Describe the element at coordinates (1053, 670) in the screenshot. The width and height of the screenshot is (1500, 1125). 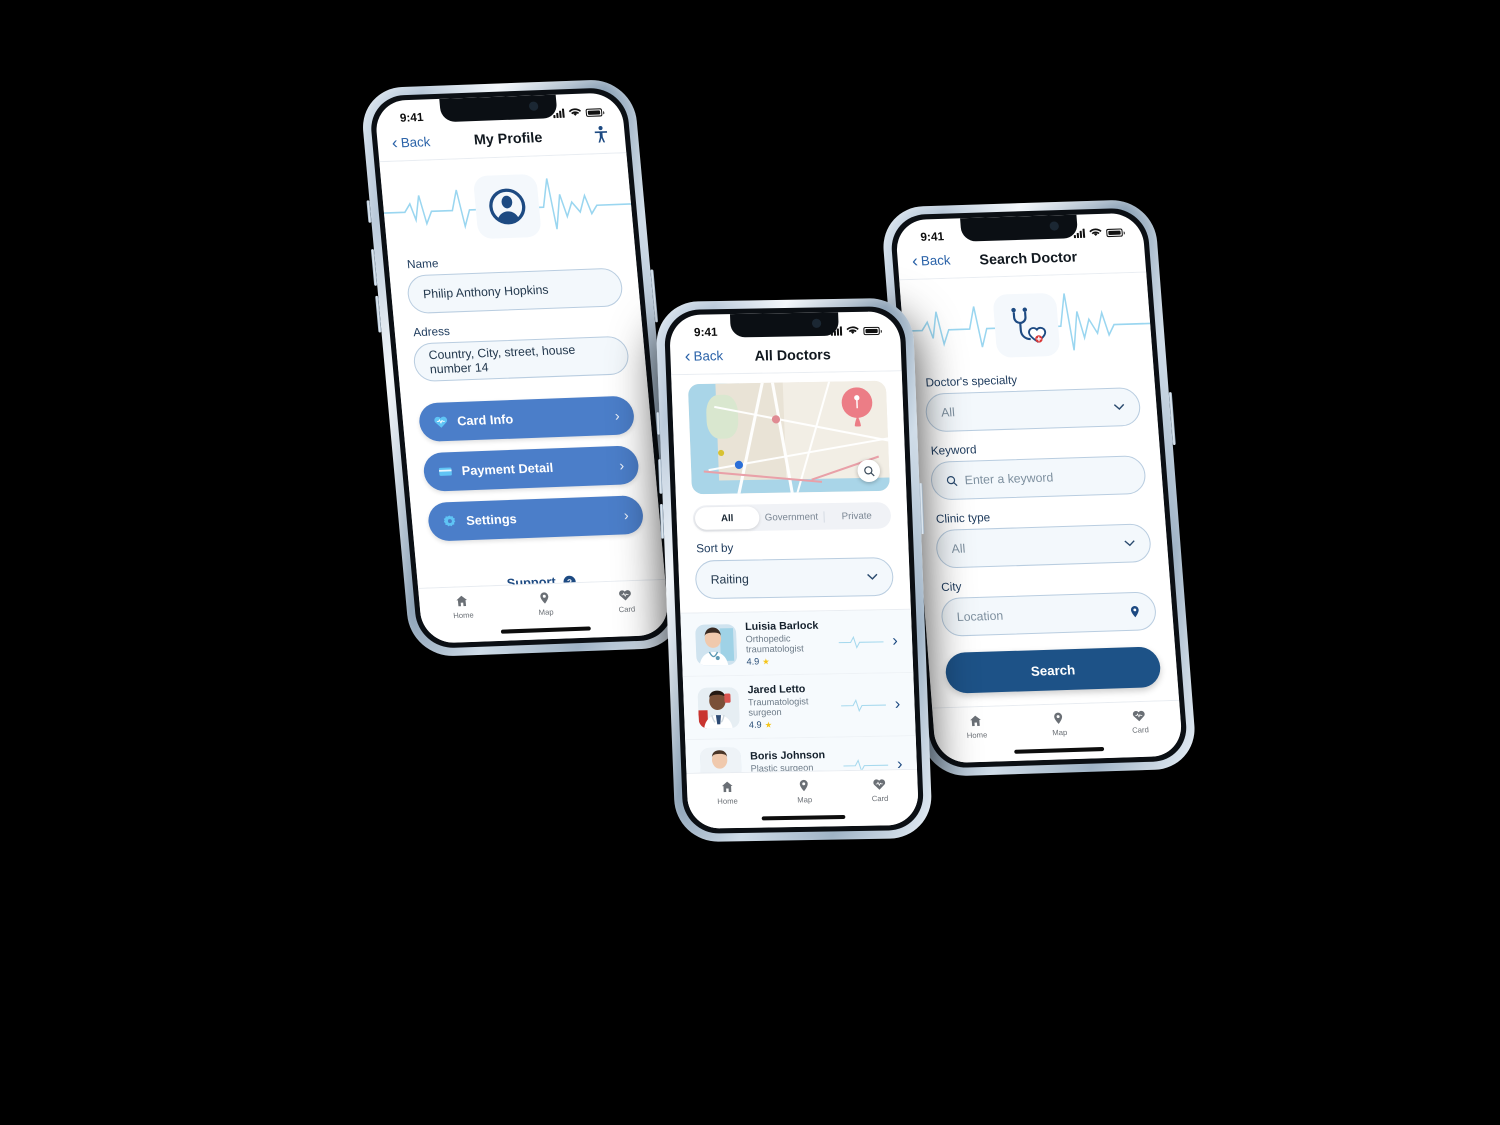
I see `search-button: Search` at that location.